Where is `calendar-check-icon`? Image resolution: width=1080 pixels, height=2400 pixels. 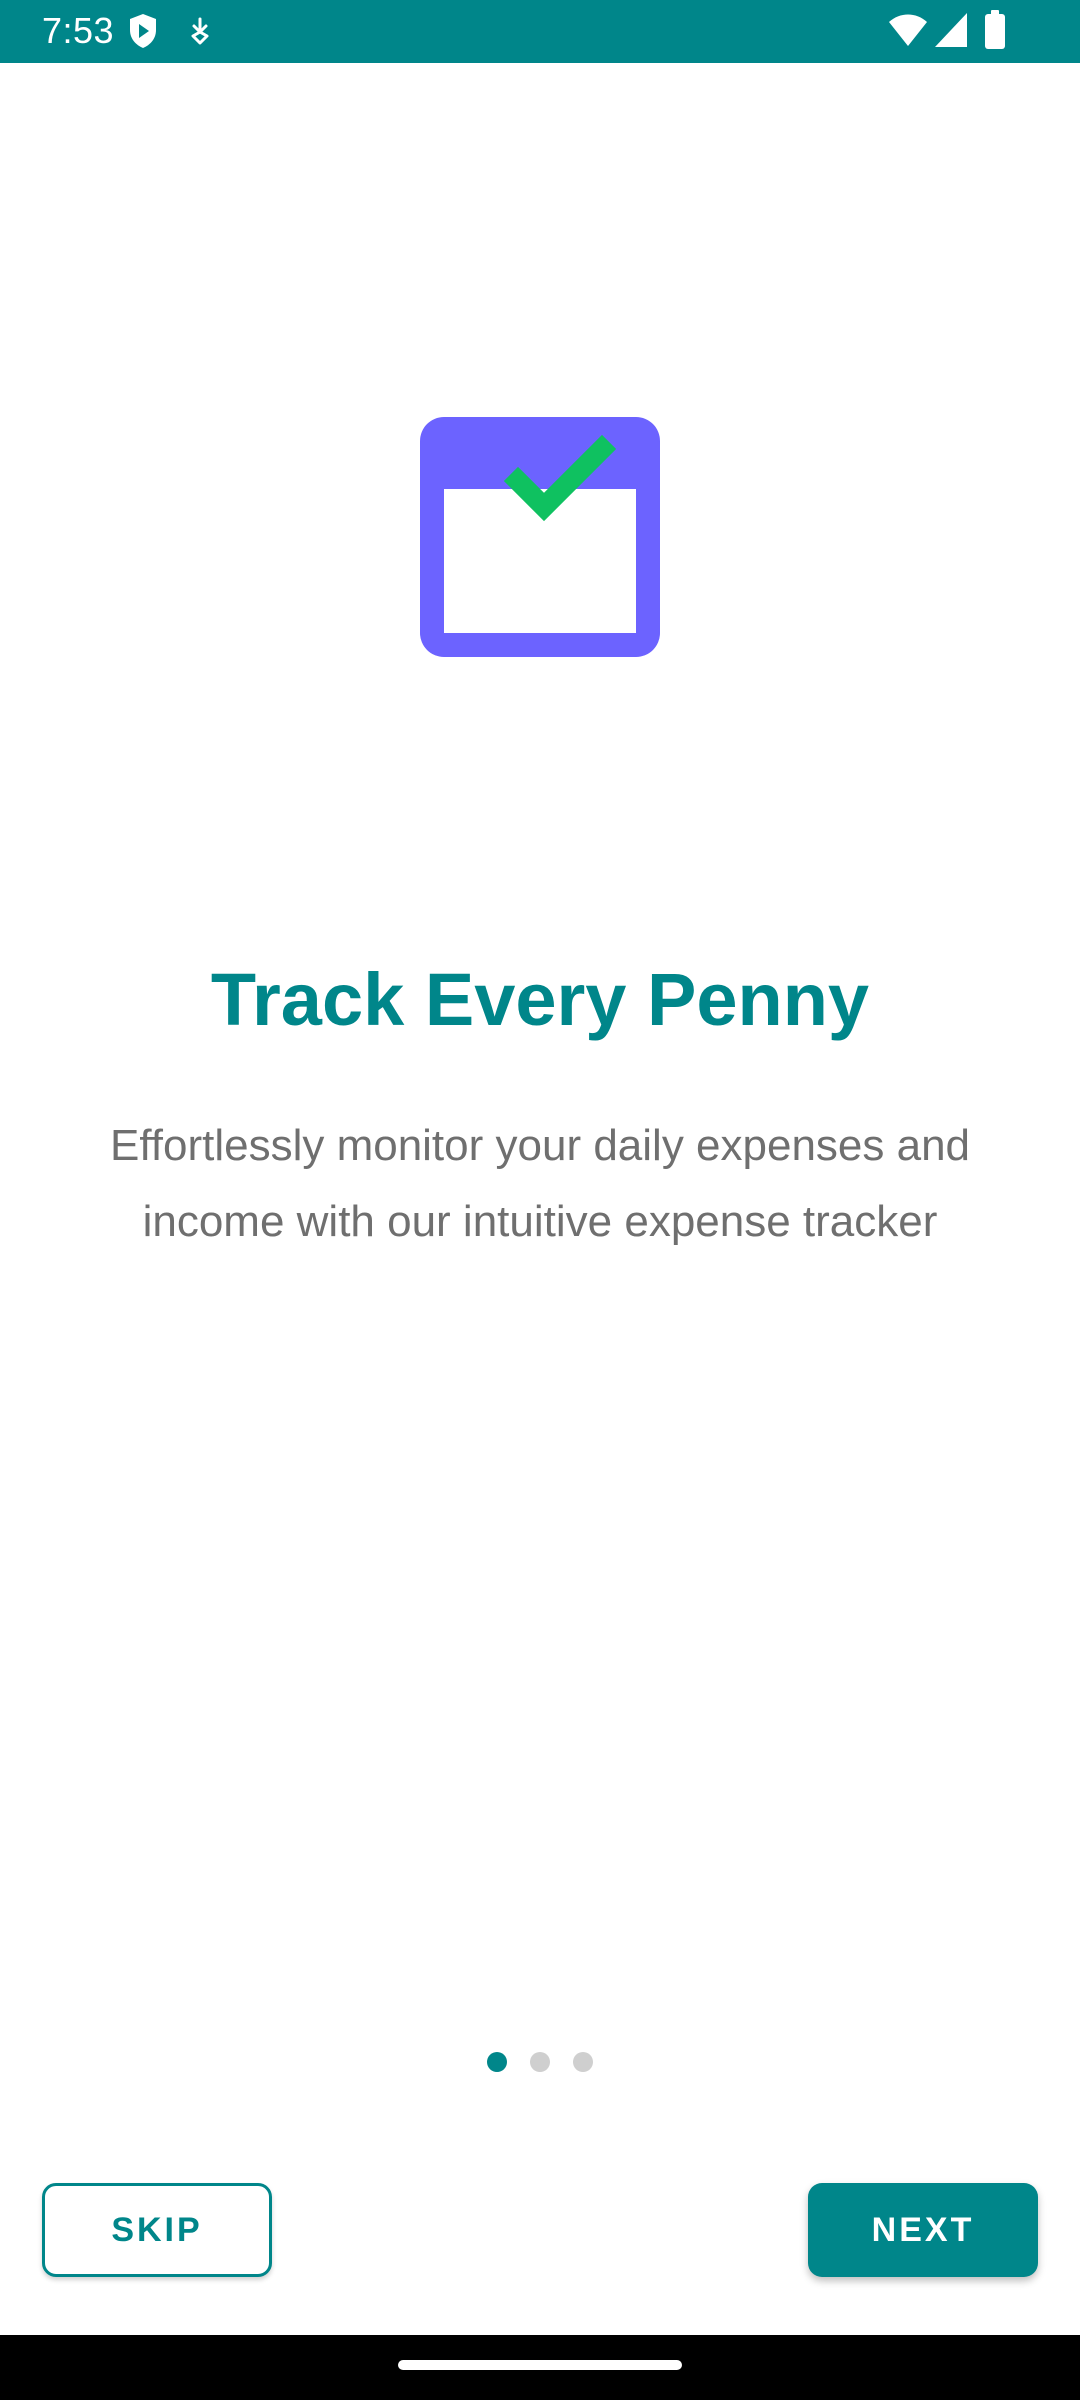
calendar-check-icon is located at coordinates (540, 537).